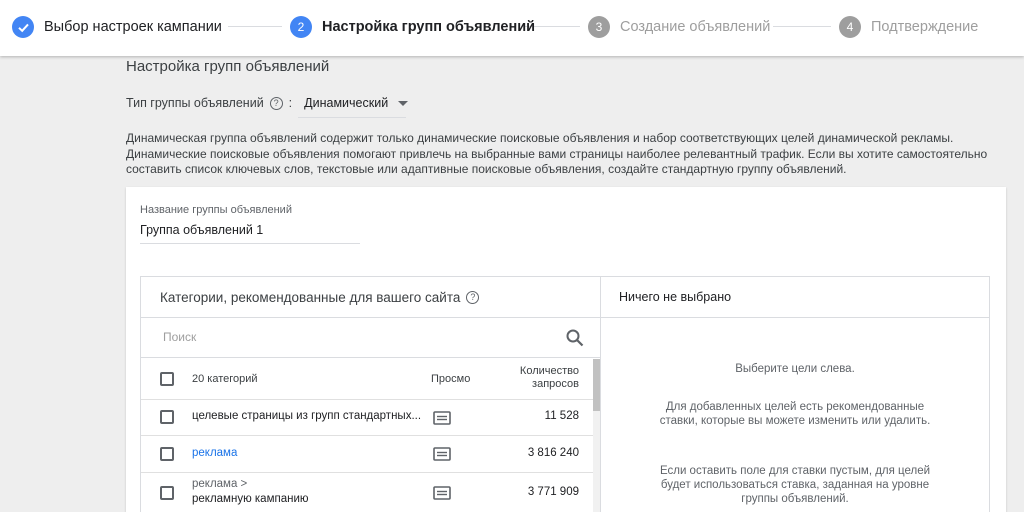  What do you see at coordinates (250, 492) in the screenshot?
I see `category-name-with-parent: реклама > рекламную кампанию` at bounding box center [250, 492].